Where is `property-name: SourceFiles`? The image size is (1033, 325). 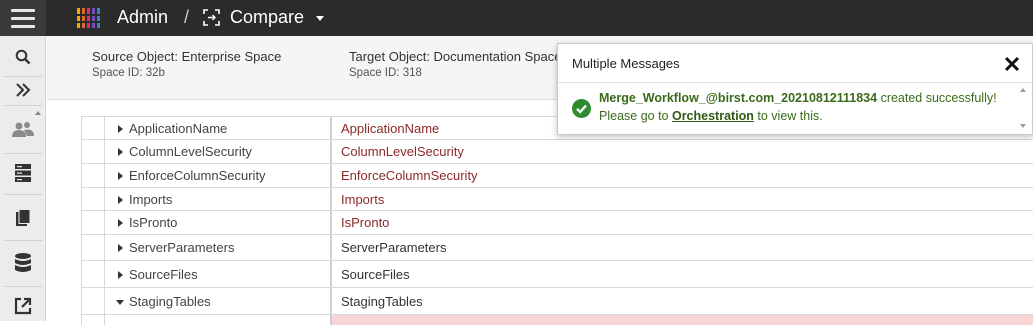 property-name: SourceFiles is located at coordinates (163, 274).